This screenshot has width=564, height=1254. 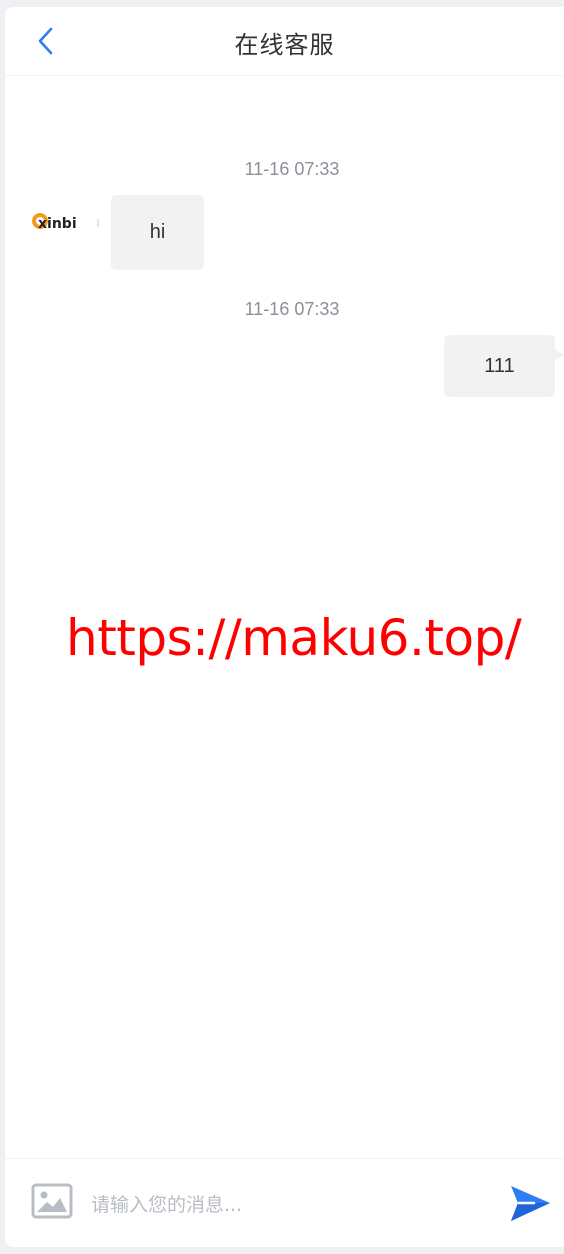 What do you see at coordinates (499, 365) in the screenshot?
I see `message-text: 111` at bounding box center [499, 365].